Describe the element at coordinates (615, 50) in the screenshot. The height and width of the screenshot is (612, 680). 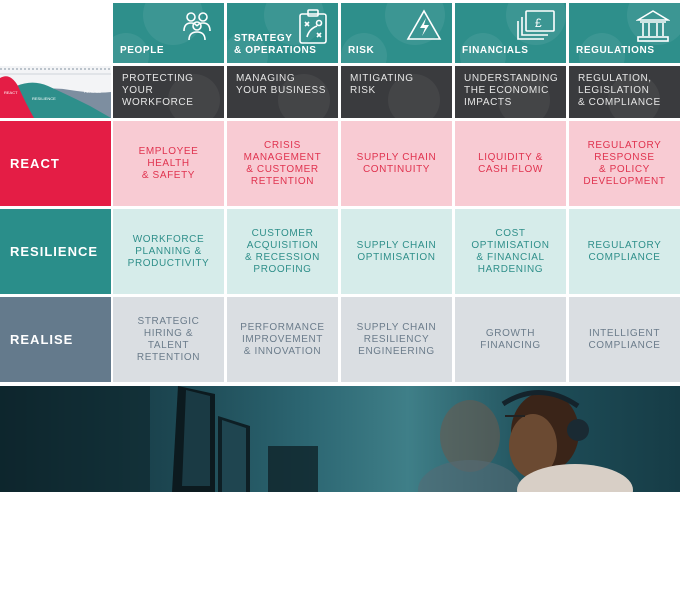
I see `column-header-label: Regulations` at that location.